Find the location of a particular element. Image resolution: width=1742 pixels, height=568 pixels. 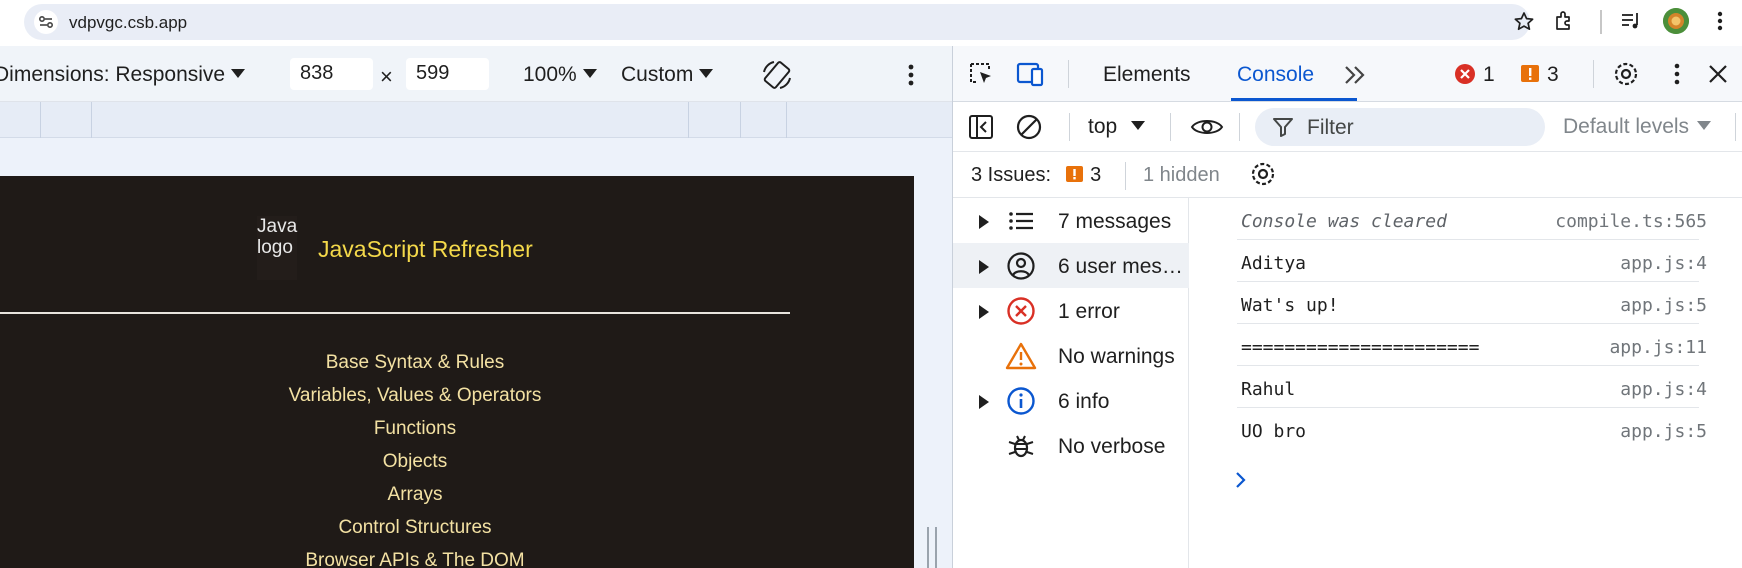

close-icon is located at coordinates (1718, 74).